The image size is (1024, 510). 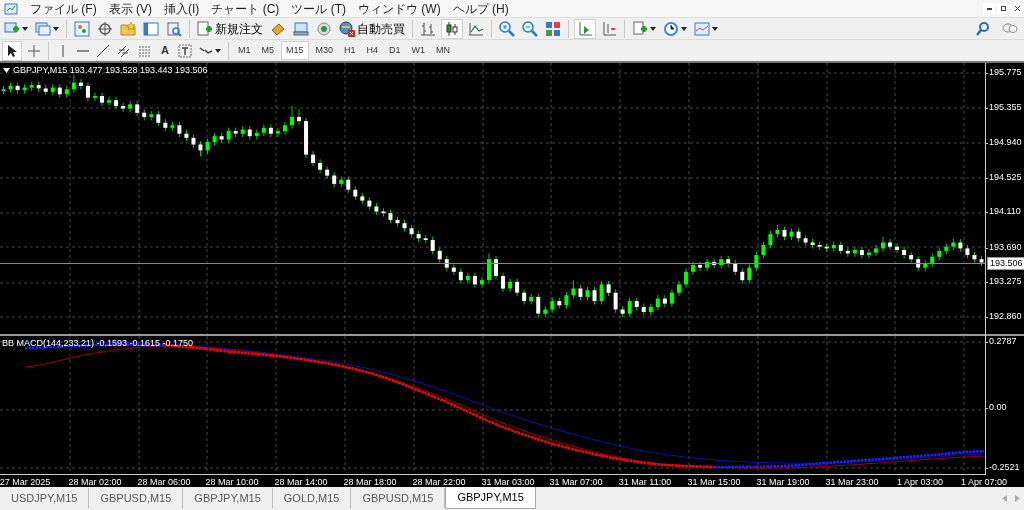 I want to click on zoom-out-button, so click(x=530, y=28).